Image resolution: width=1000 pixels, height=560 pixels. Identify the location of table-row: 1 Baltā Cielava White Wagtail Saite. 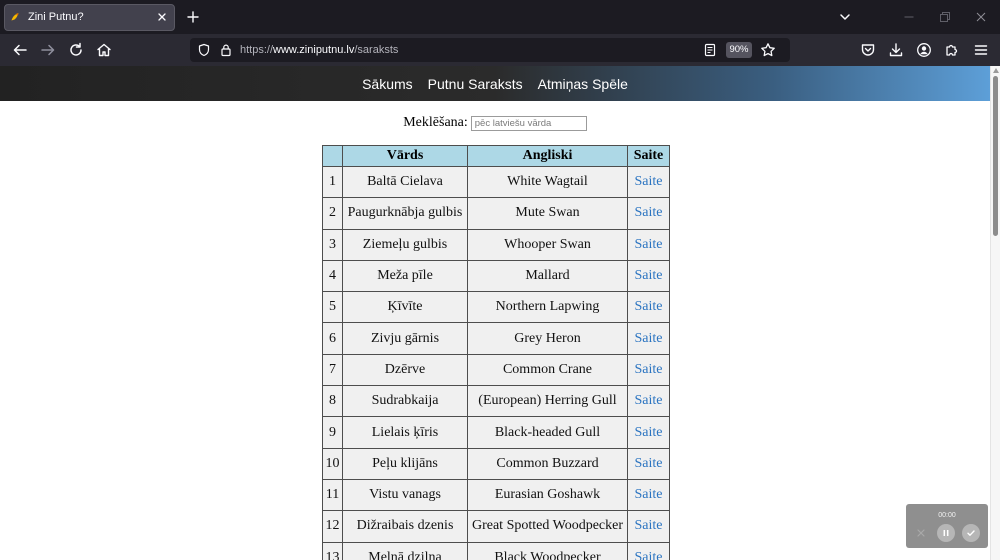
(496, 182).